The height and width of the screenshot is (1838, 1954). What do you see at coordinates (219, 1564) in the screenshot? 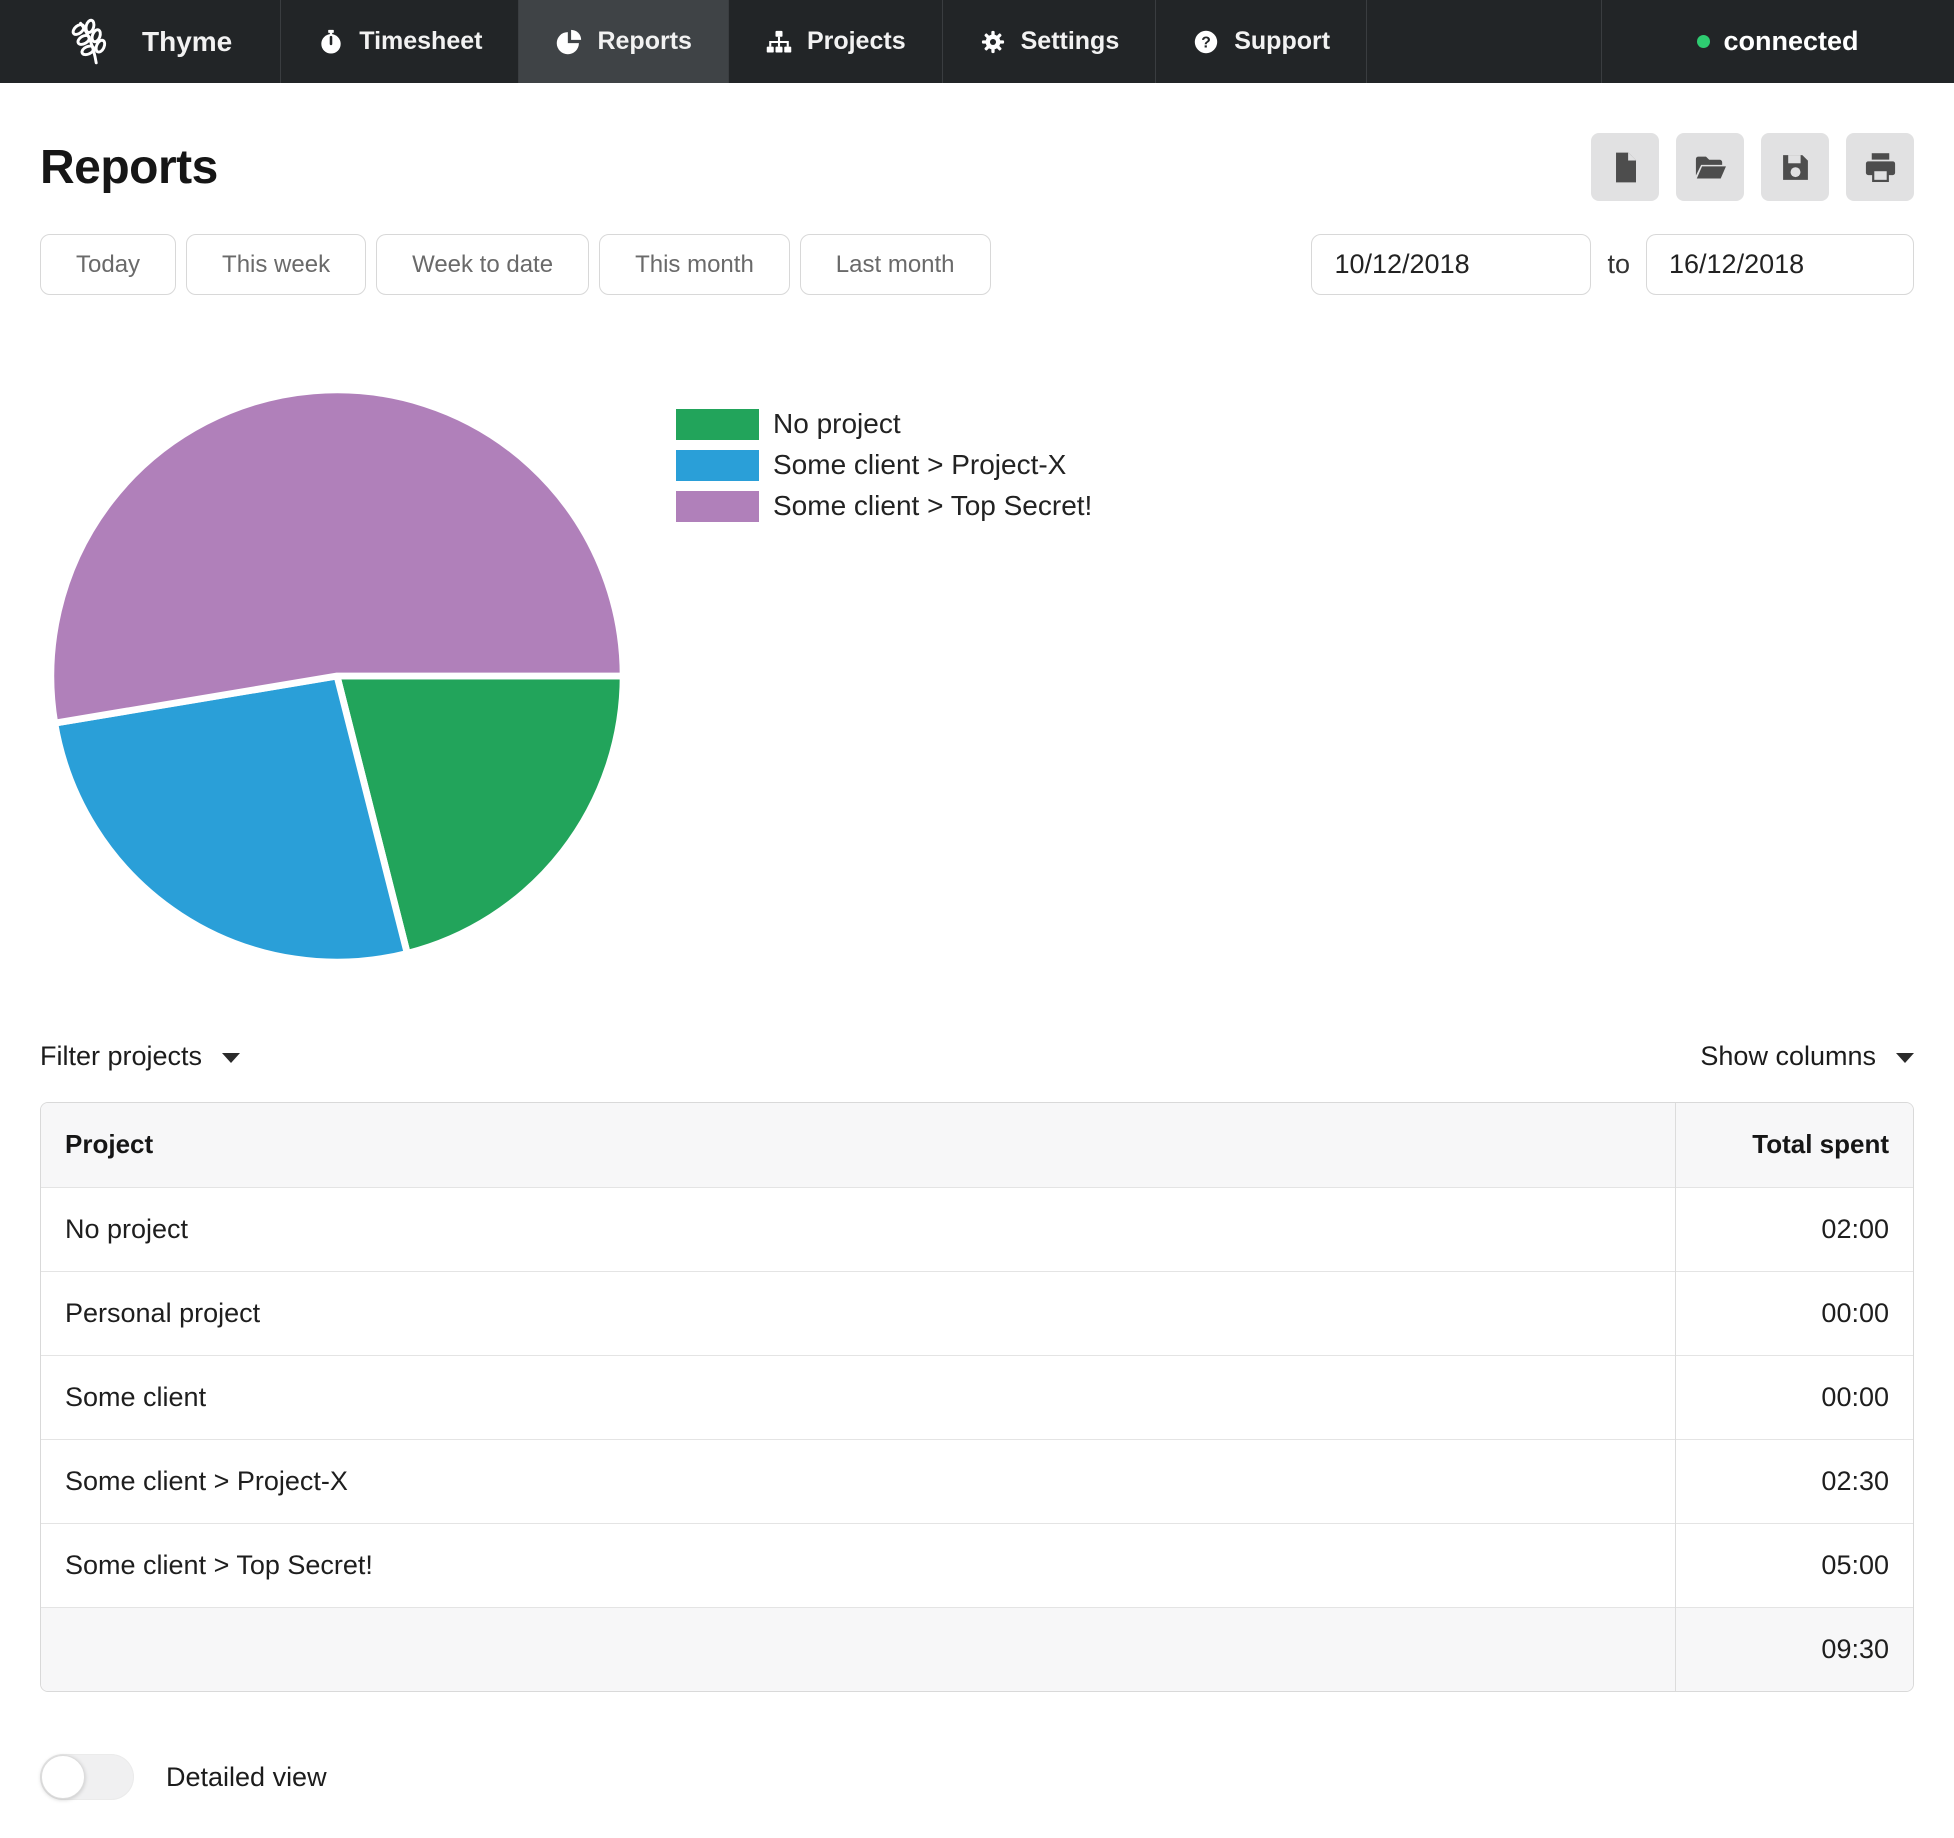
I see `project-cell: Some client > Top Secret!` at bounding box center [219, 1564].